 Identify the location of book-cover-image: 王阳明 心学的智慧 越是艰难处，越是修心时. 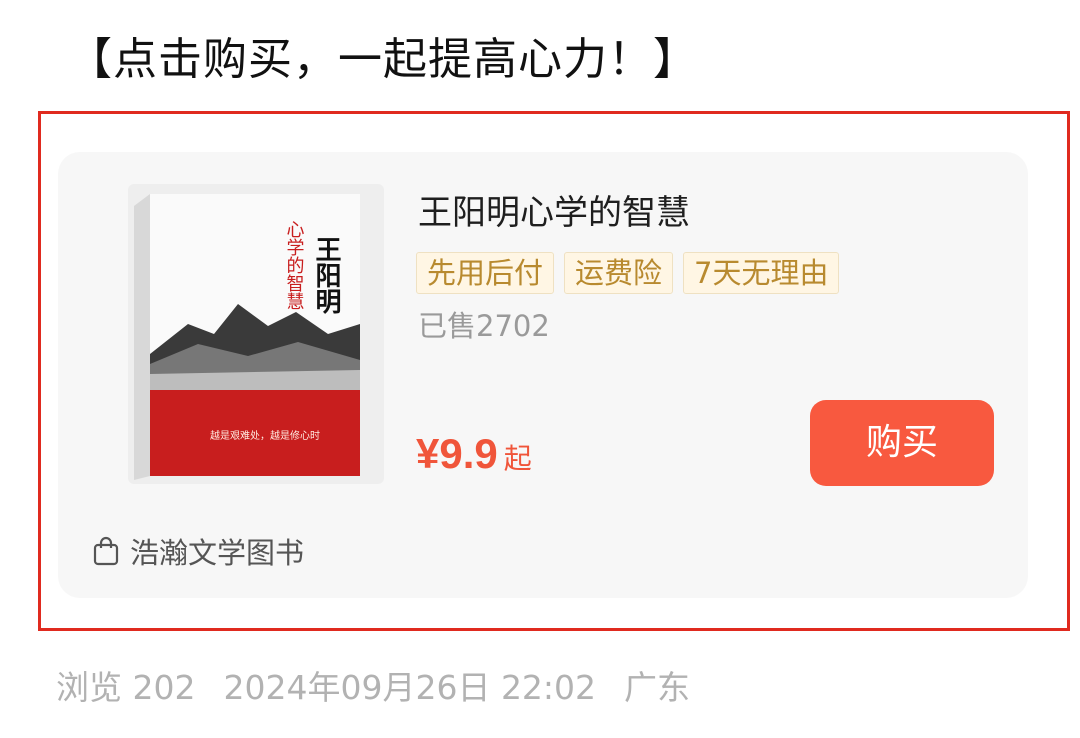
(256, 334).